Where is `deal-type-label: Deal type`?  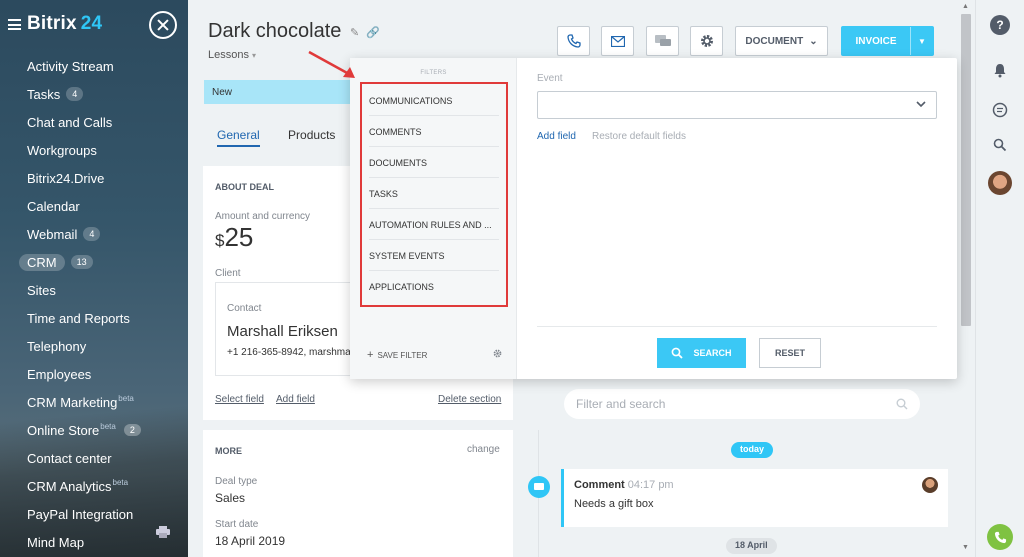
deal-type-label: Deal type is located at coordinates (236, 481).